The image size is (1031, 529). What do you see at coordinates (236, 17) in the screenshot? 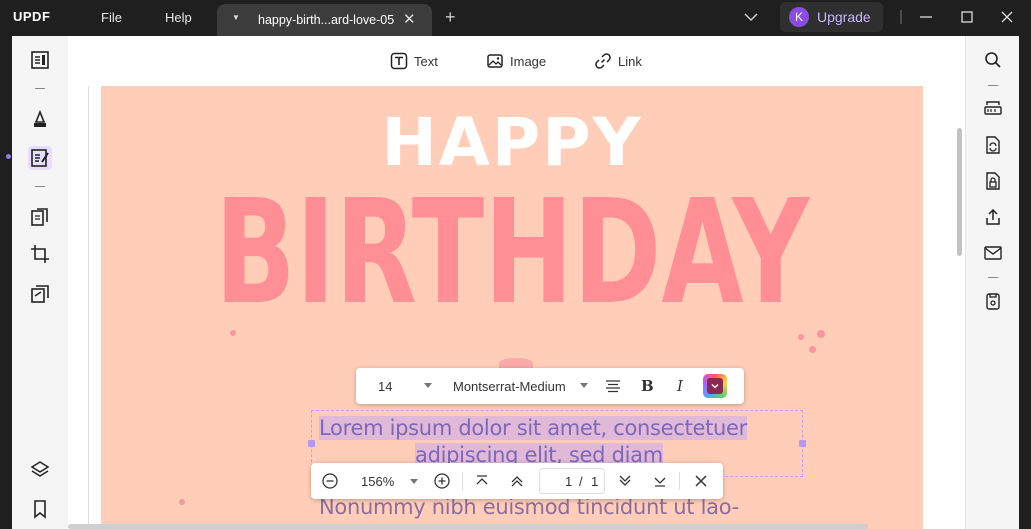
I see `tab-dropdown-icon: ▼` at bounding box center [236, 17].